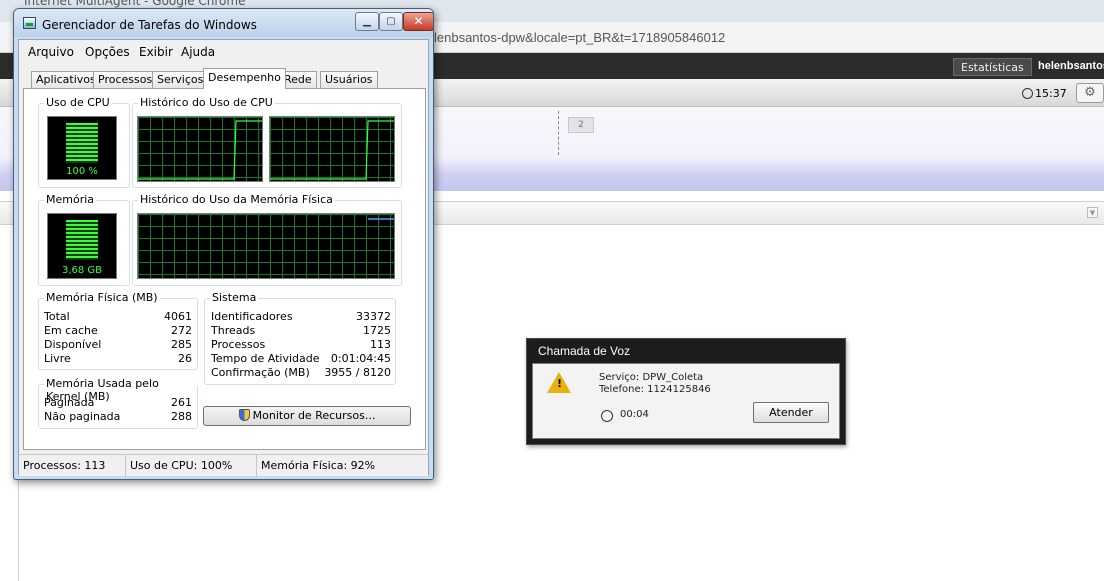  I want to click on statistics-button: Estatísticas, so click(992, 67).